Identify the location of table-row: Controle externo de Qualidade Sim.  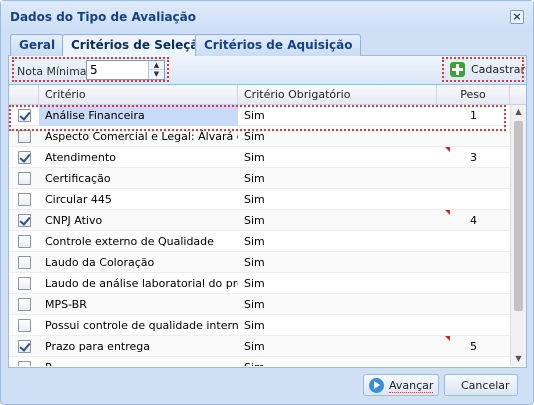
(259, 241).